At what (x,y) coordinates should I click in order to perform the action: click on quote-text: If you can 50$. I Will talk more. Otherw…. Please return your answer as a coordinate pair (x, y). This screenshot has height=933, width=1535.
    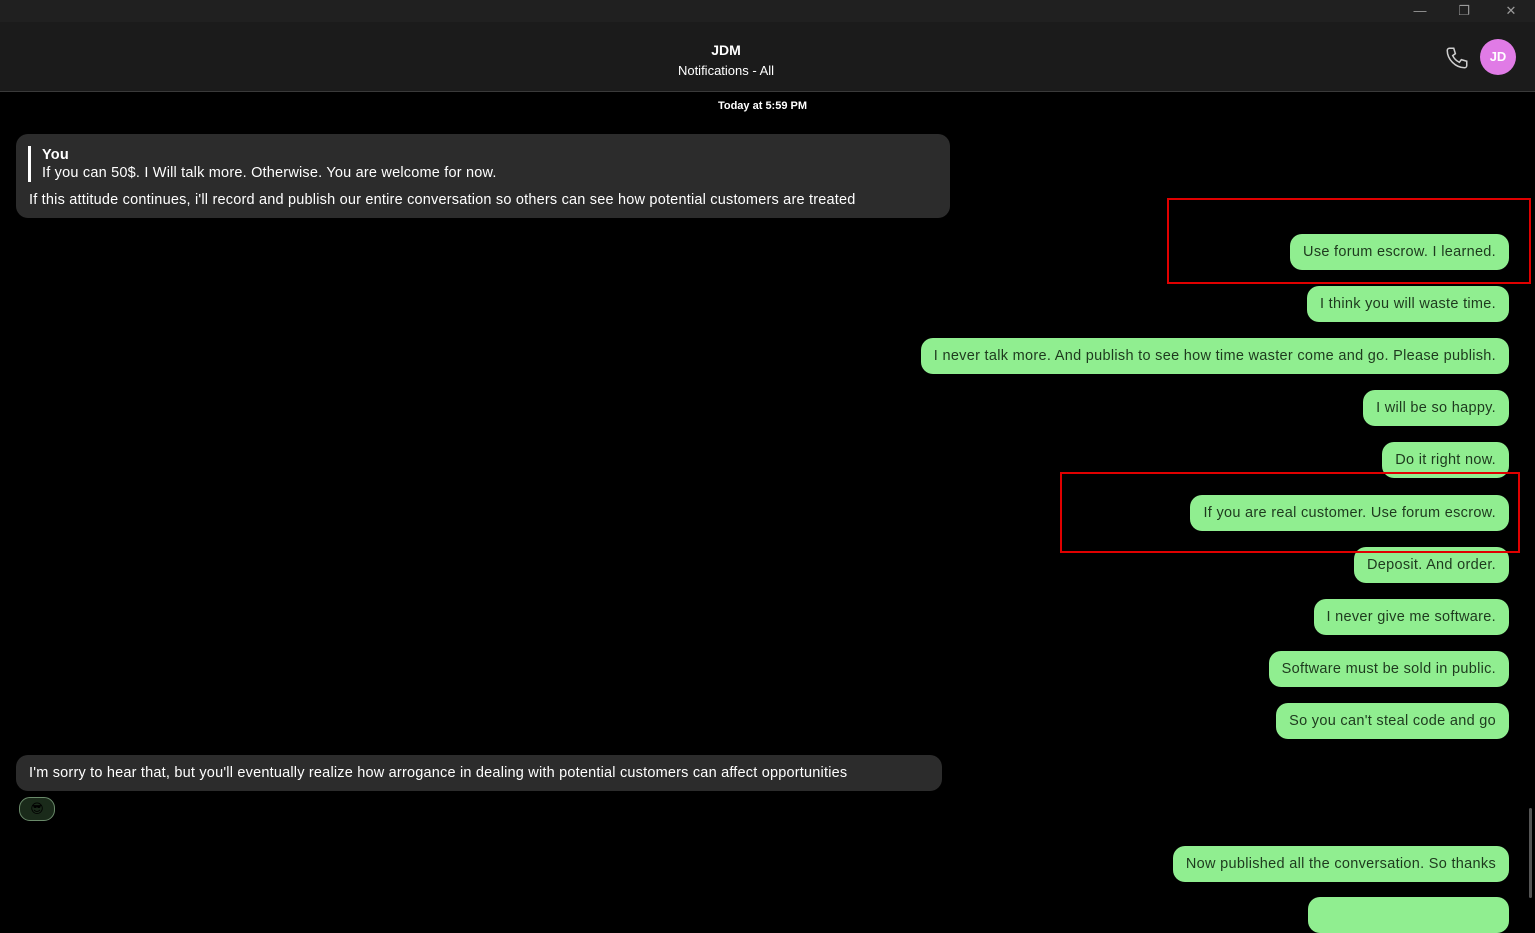
    Looking at the image, I should click on (269, 173).